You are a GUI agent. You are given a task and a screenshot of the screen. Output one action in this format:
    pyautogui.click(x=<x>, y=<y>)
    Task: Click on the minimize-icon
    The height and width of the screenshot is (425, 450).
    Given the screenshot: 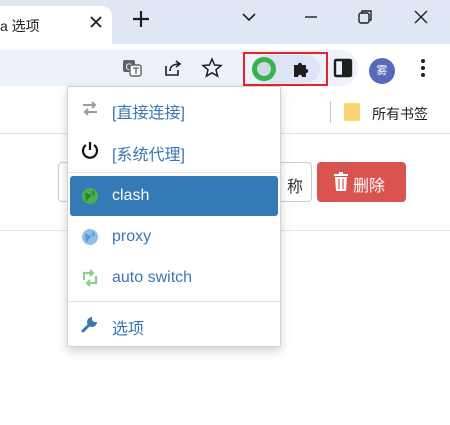 What is the action you would take?
    pyautogui.click(x=311, y=17)
    